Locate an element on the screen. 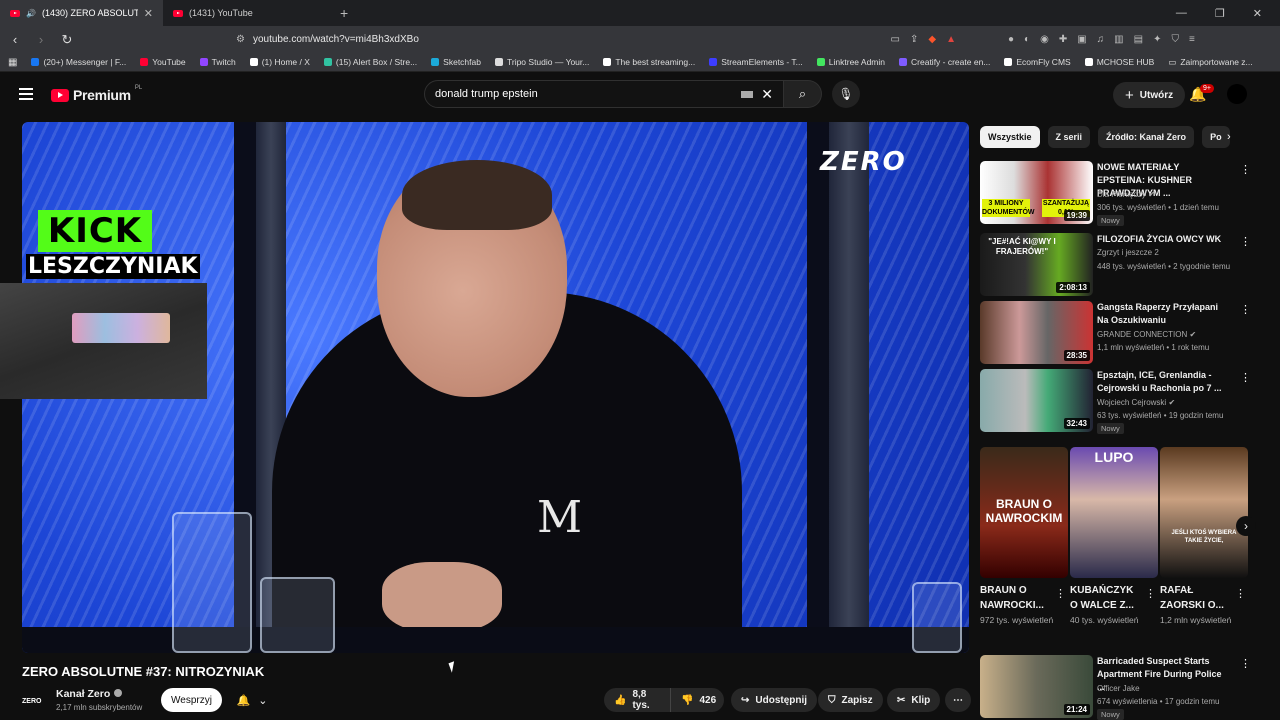 The height and width of the screenshot is (720, 1280). chip-series: Z serii is located at coordinates (1069, 137).